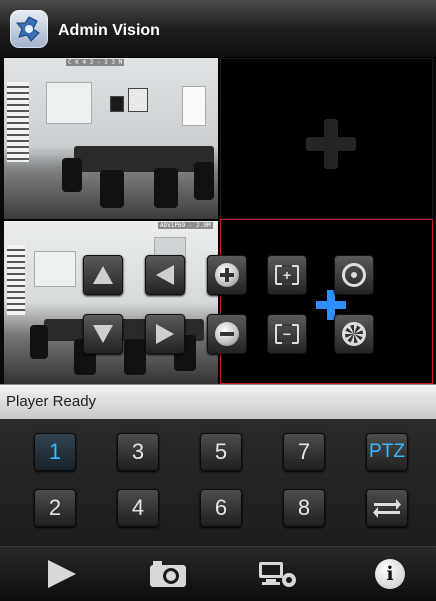 Image resolution: width=436 pixels, height=601 pixels. I want to click on focus-near-button: +, so click(287, 275).